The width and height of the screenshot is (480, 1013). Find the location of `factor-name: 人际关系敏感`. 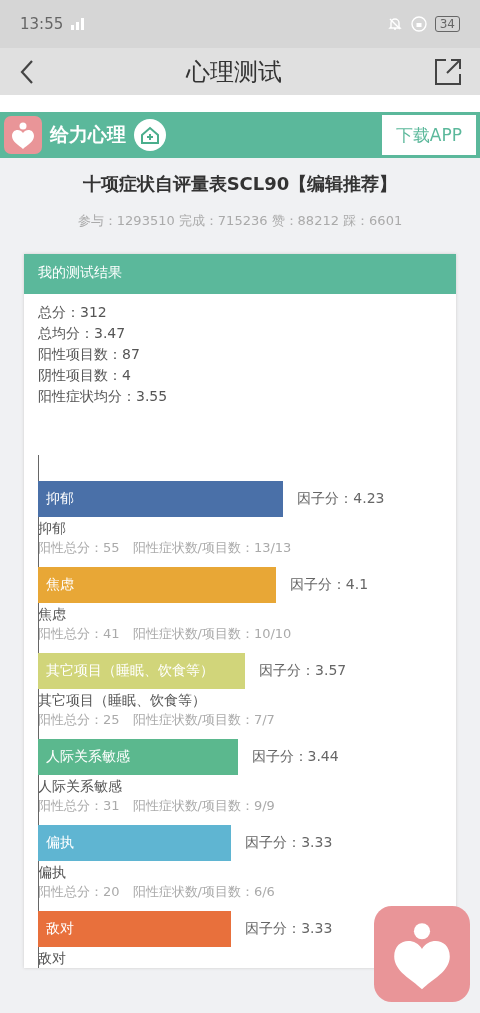

factor-name: 人际关系敏感 is located at coordinates (80, 787).